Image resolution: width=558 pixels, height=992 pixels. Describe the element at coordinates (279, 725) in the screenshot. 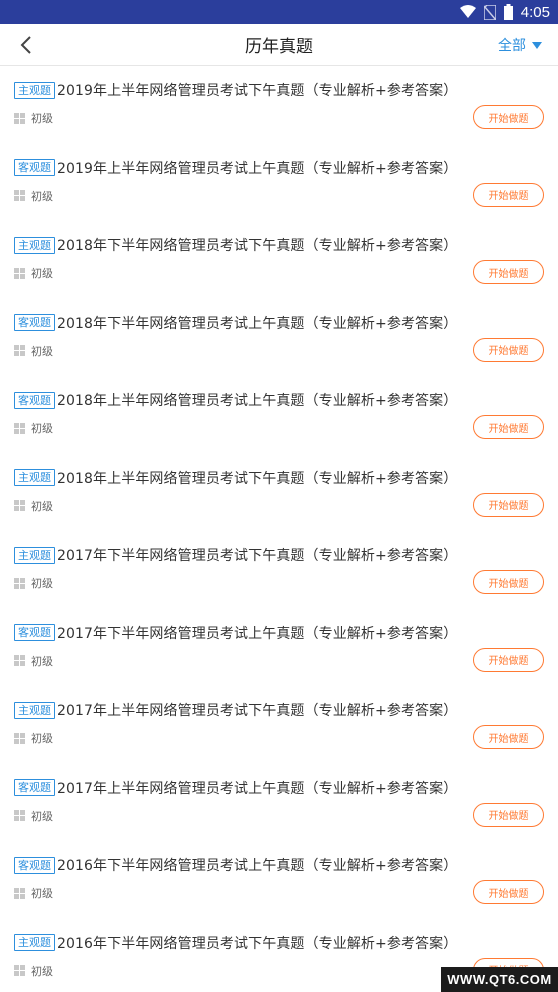

I see `list-item: 主观题 2017年上半年网络管理员考试下午真题（专业解析+参考答案） 初级 开始做题` at that location.